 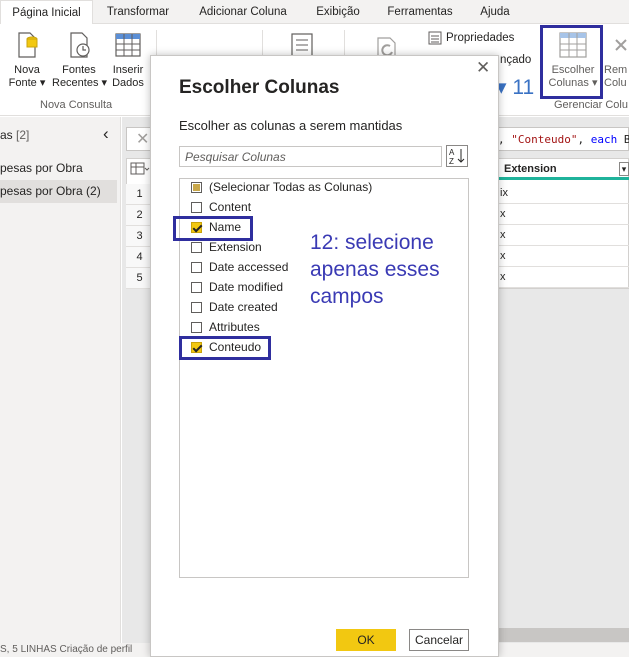 What do you see at coordinates (14, 135) in the screenshot?
I see `queries-panel-title: as [2]` at bounding box center [14, 135].